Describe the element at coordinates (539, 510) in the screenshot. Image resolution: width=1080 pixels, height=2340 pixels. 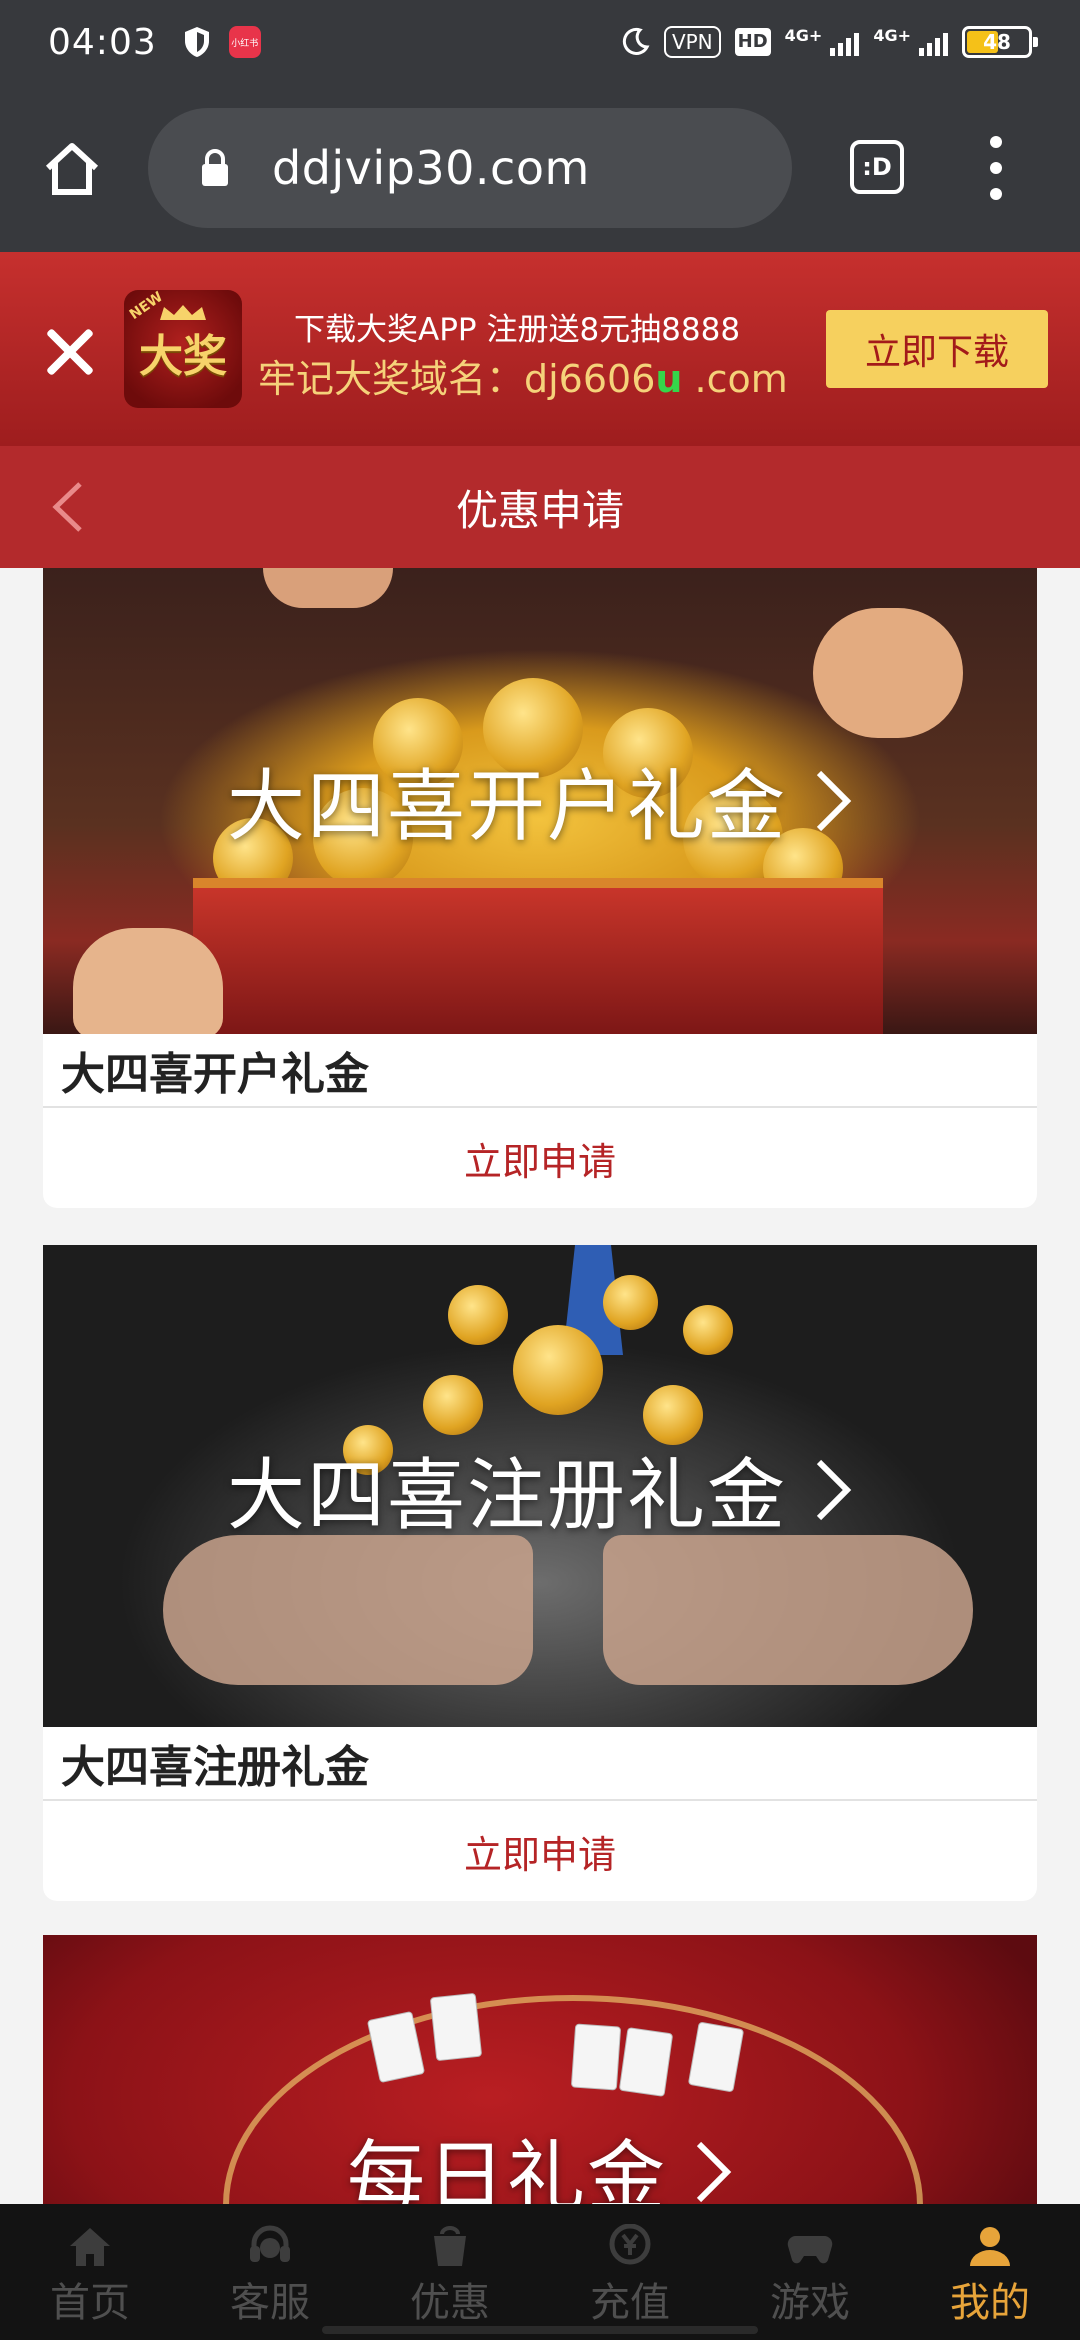
I see `page-title: 优惠申请` at that location.